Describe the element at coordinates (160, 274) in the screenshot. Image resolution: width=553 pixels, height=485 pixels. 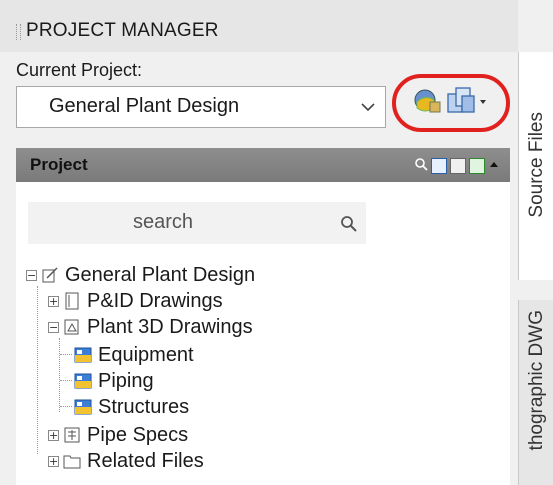
I see `tree-label: General Plant Design` at that location.